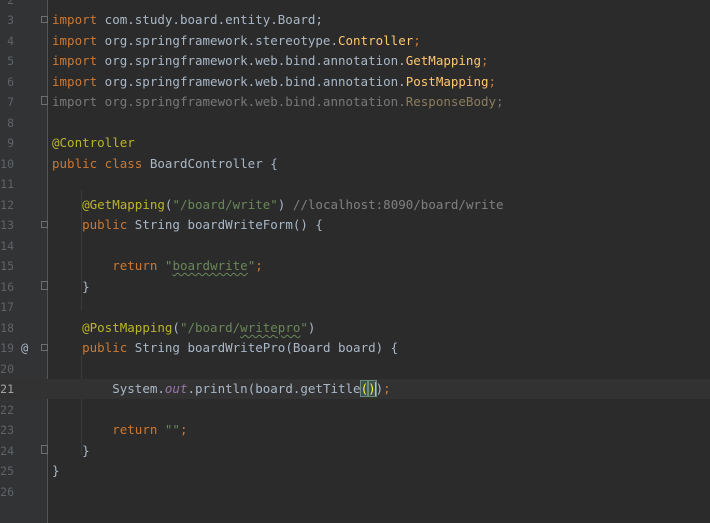  What do you see at coordinates (10, 102) in the screenshot?
I see `line-number: 7` at bounding box center [10, 102].